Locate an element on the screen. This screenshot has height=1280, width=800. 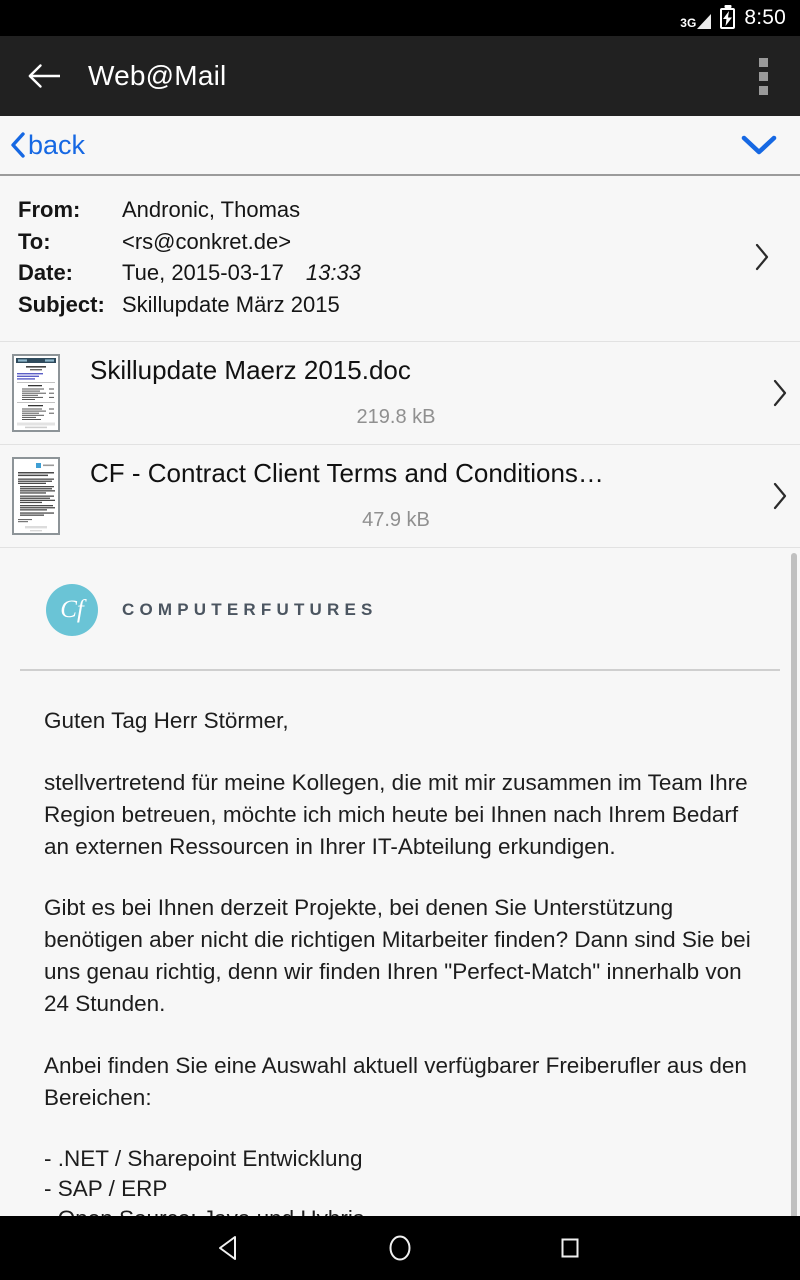
back-button is located at coordinates (45, 76).